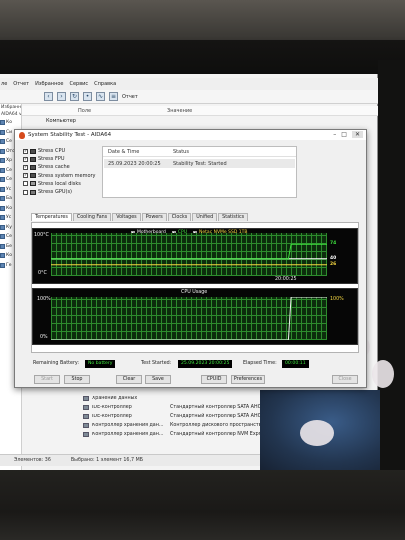 This screenshot has height=540, width=405. Describe the element at coordinates (189, 84) in the screenshot. I see `menu-bar: ле Отчет Избранное Сервис Справка` at that location.